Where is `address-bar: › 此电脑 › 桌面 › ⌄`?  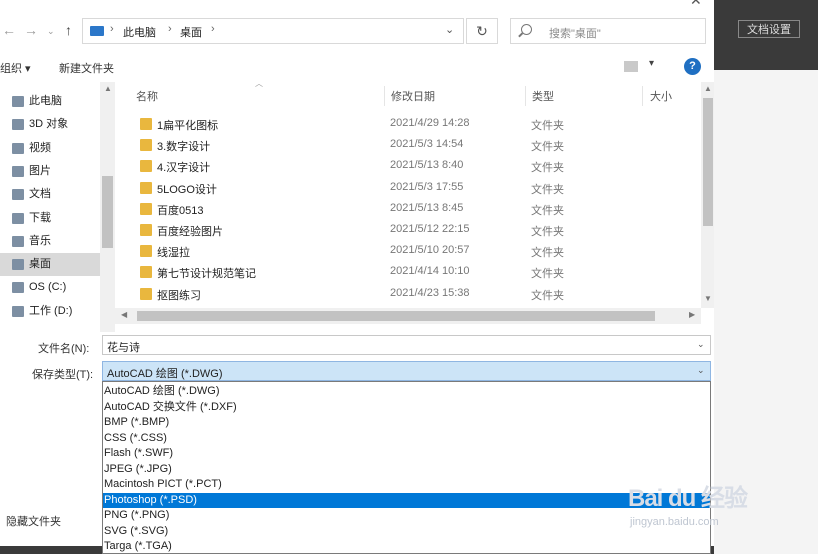
address-bar: › 此电脑 › 桌面 › ⌄ is located at coordinates (273, 31).